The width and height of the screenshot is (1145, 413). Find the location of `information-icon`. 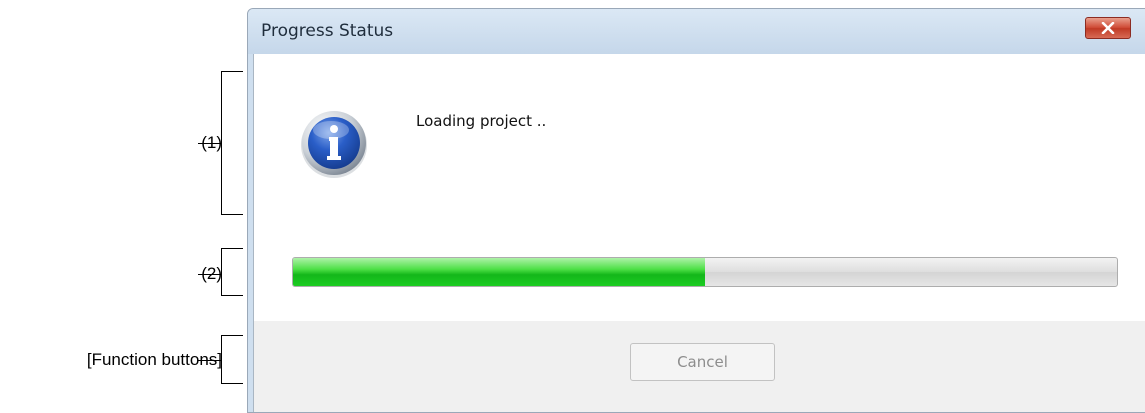

information-icon is located at coordinates (334, 144).